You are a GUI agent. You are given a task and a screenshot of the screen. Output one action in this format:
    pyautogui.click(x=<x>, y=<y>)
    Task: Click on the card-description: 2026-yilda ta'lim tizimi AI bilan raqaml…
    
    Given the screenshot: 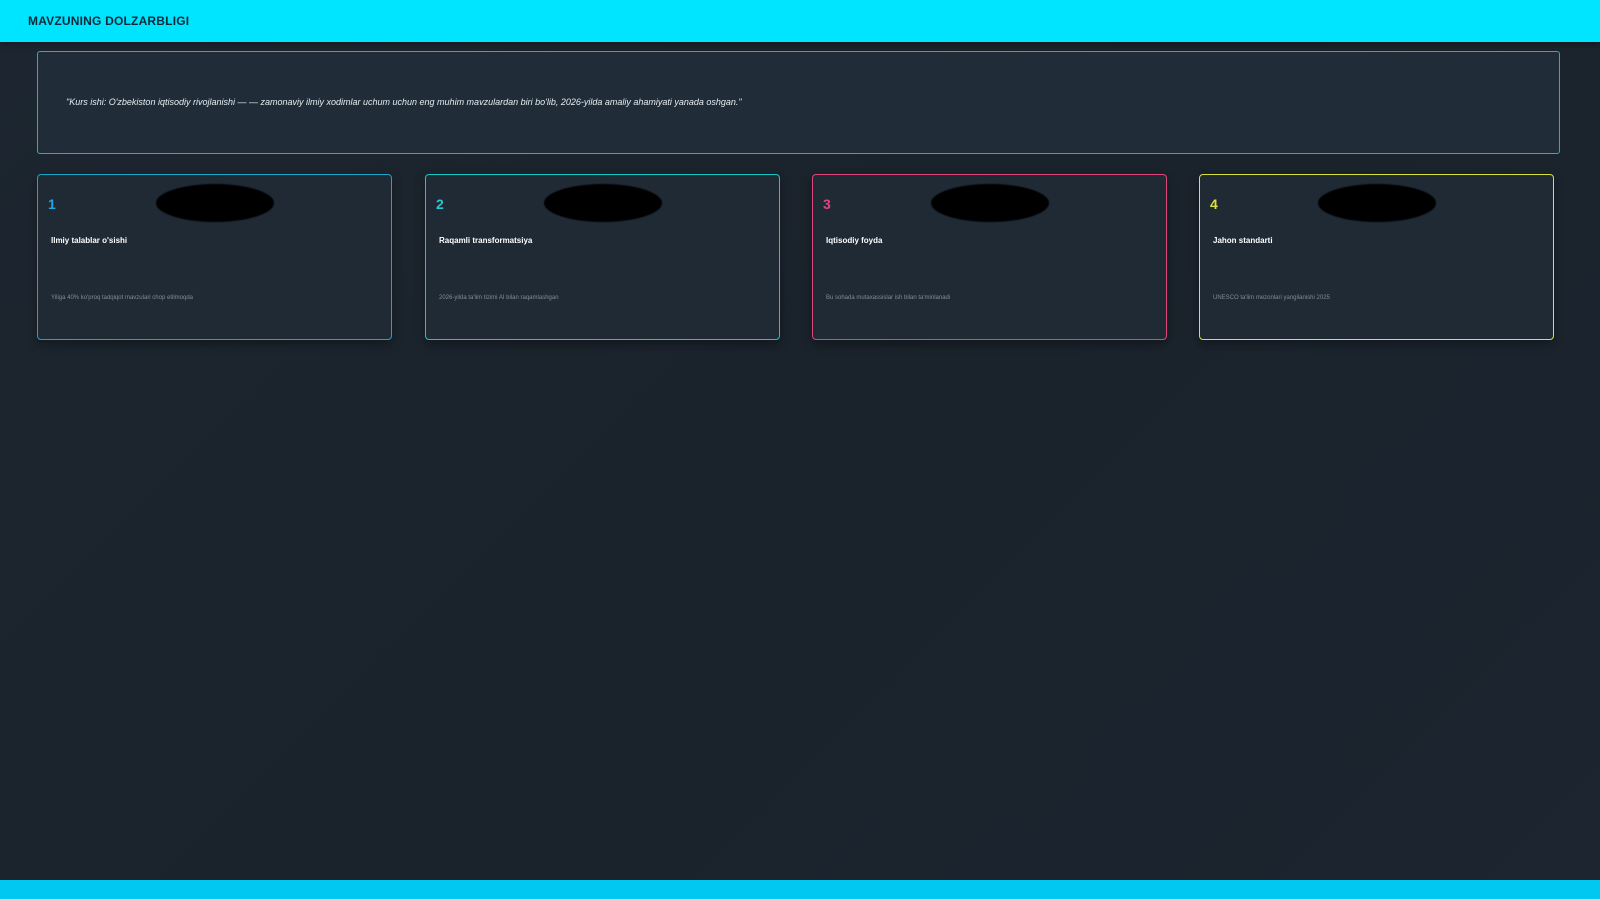 What is the action you would take?
    pyautogui.click(x=499, y=298)
    